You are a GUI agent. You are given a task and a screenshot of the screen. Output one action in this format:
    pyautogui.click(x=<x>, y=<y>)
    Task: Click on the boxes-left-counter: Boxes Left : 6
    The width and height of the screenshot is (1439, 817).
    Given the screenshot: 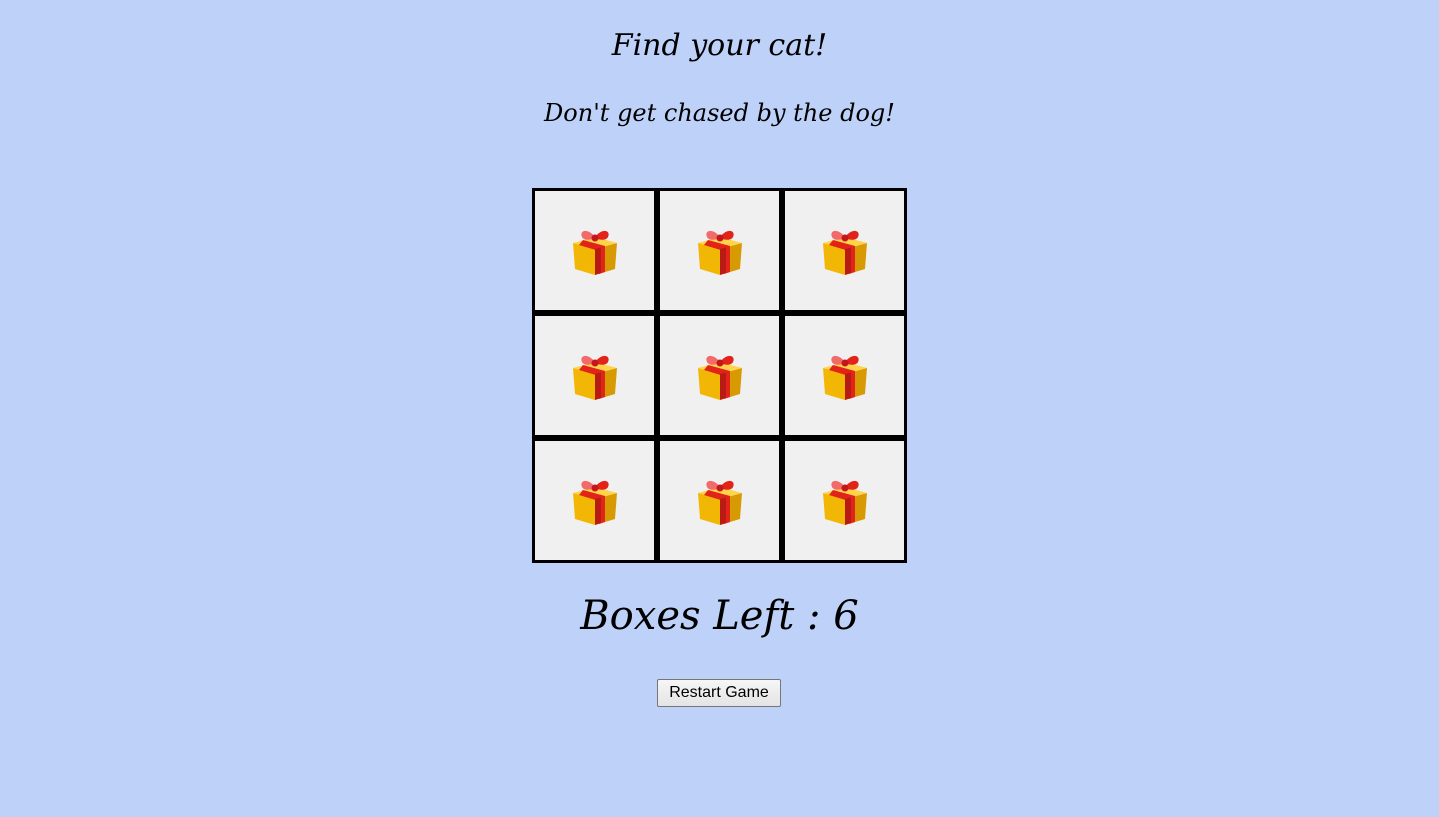 What is the action you would take?
    pyautogui.click(x=719, y=616)
    